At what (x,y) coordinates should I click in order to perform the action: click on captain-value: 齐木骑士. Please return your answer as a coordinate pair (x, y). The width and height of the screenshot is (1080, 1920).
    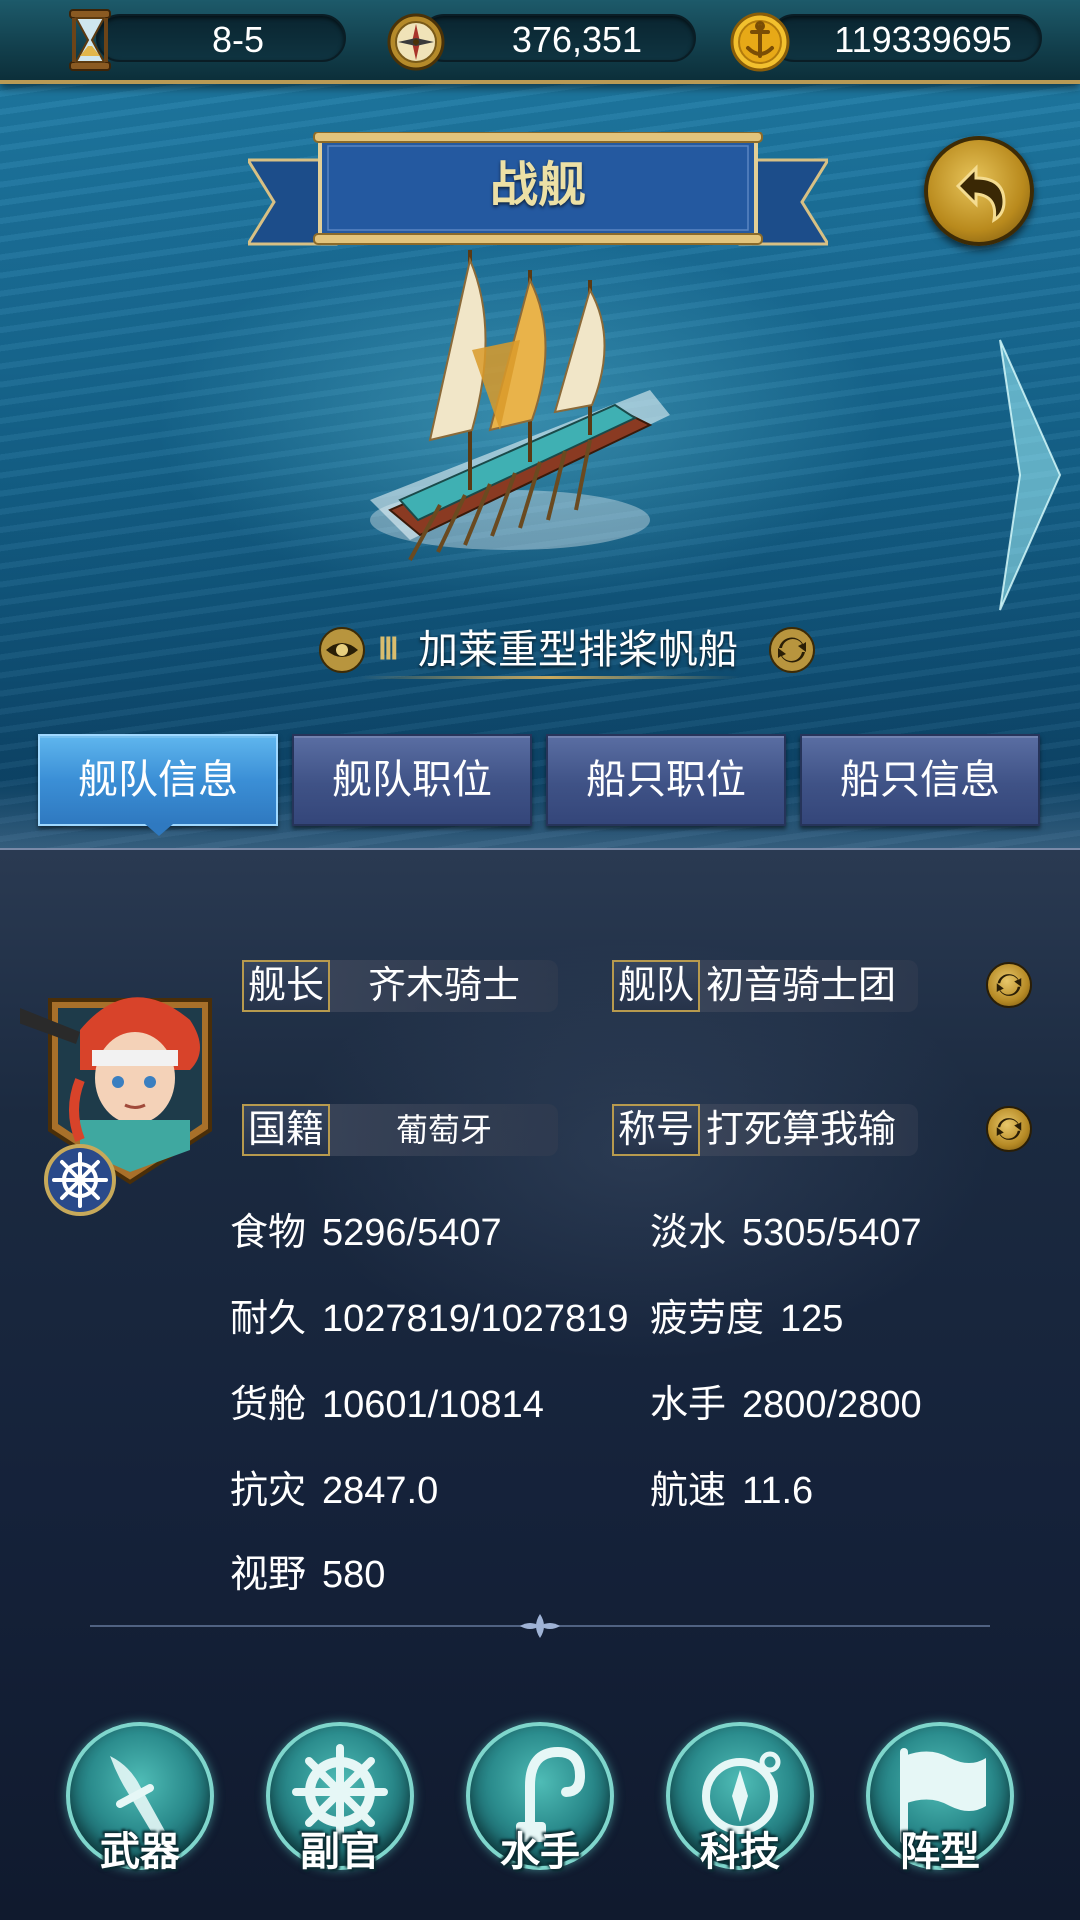
    Looking at the image, I should click on (444, 986).